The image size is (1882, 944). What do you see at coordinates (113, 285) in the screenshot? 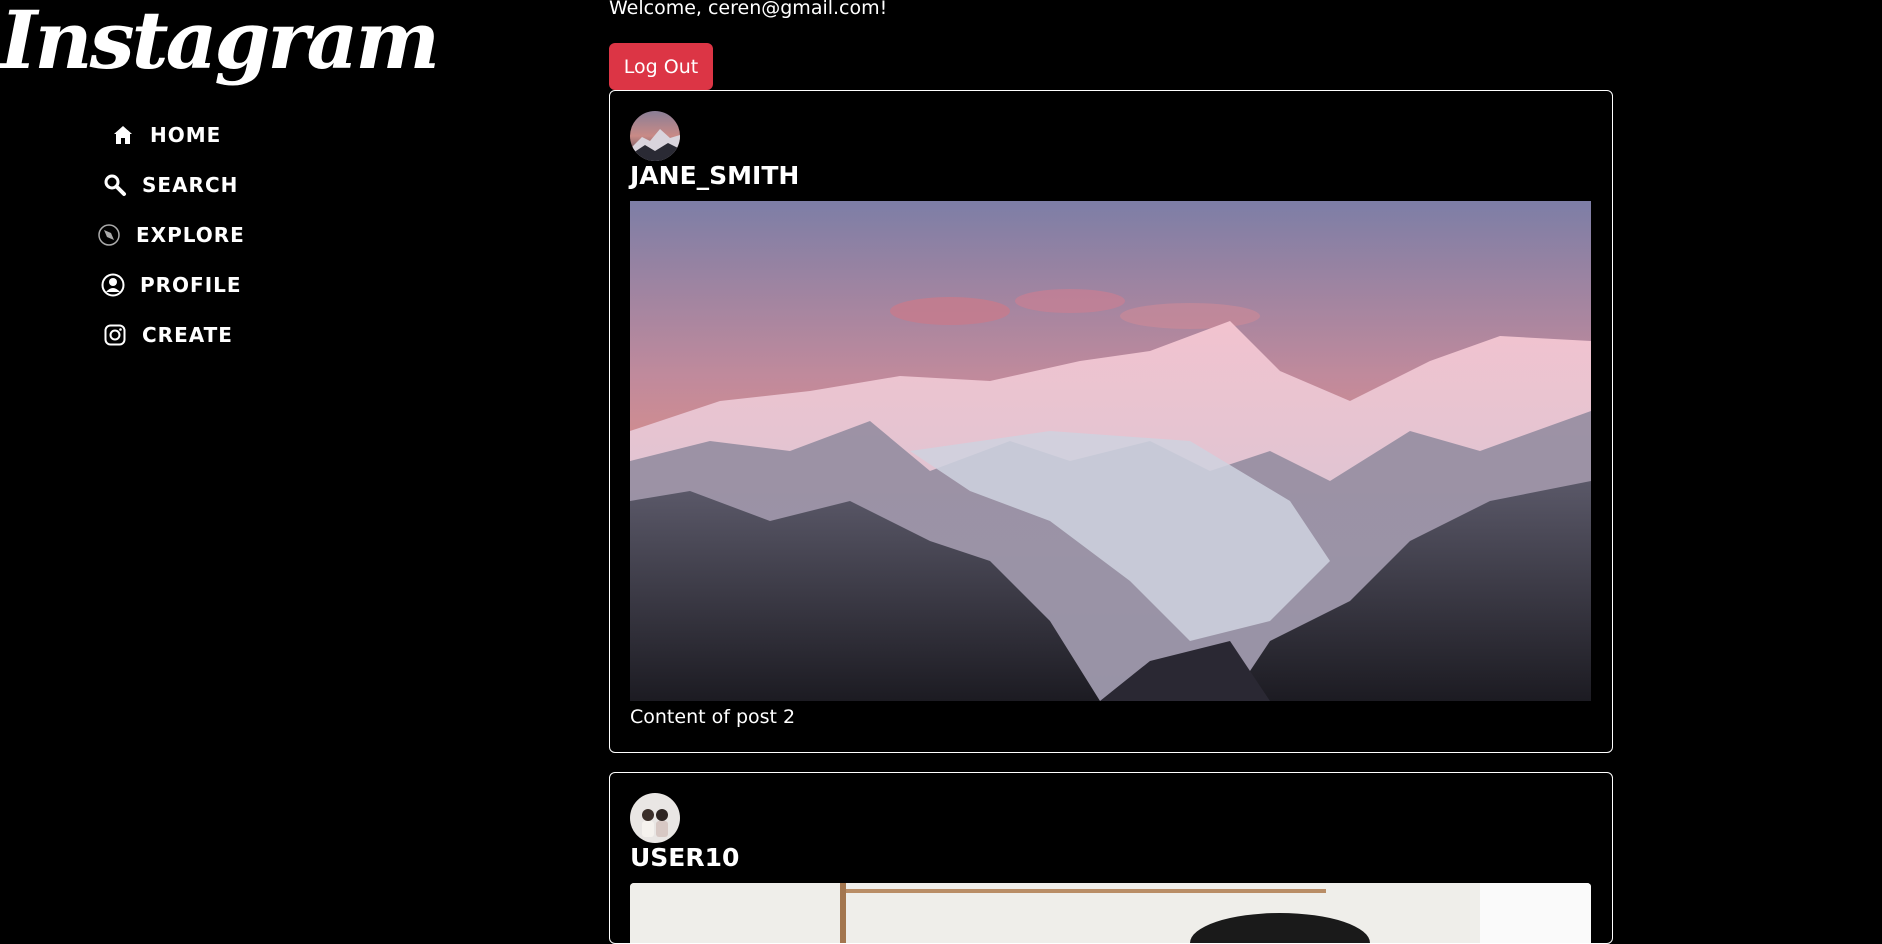
I see `profile-icon` at bounding box center [113, 285].